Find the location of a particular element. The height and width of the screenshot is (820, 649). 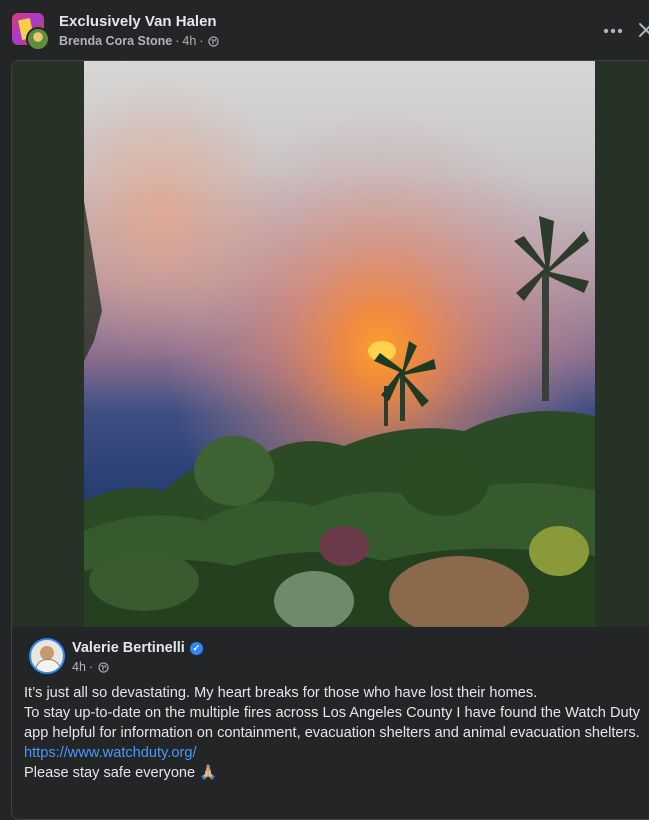

close-button is located at coordinates (641, 30).